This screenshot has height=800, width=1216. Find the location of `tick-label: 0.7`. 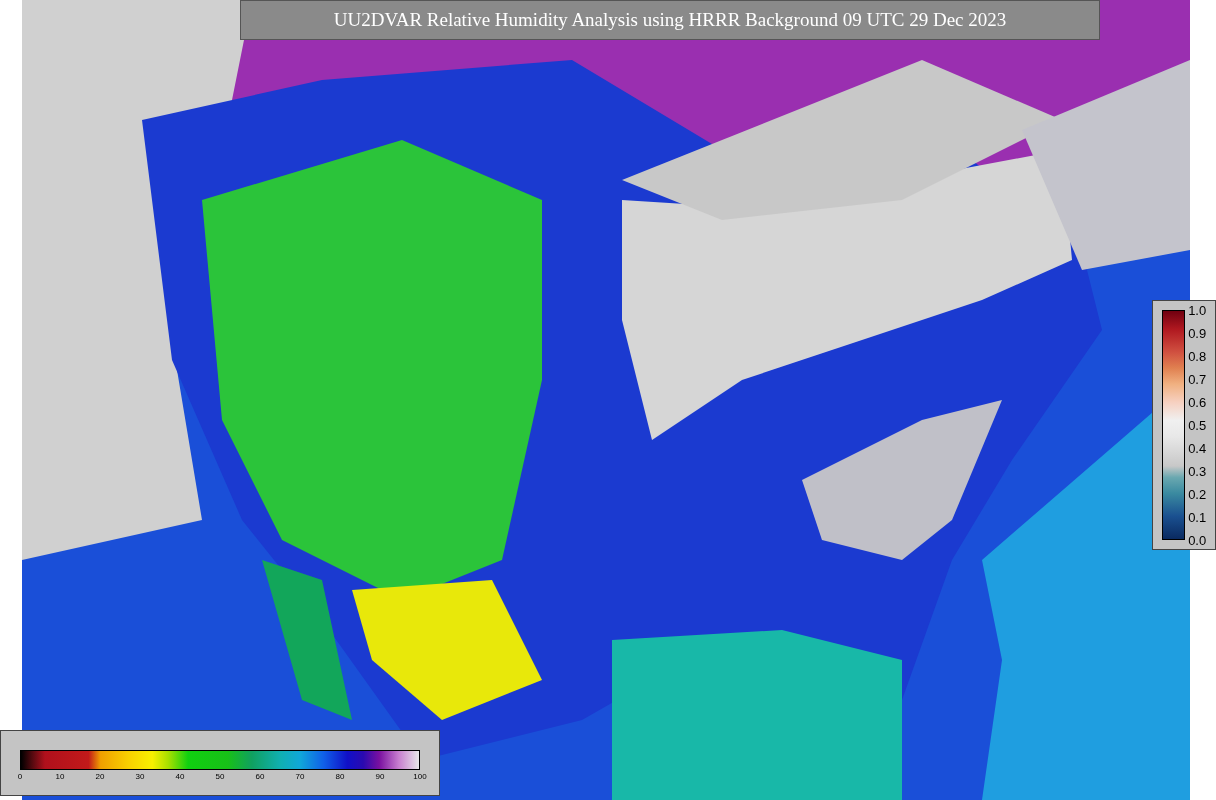

tick-label: 0.7 is located at coordinates (1197, 379).